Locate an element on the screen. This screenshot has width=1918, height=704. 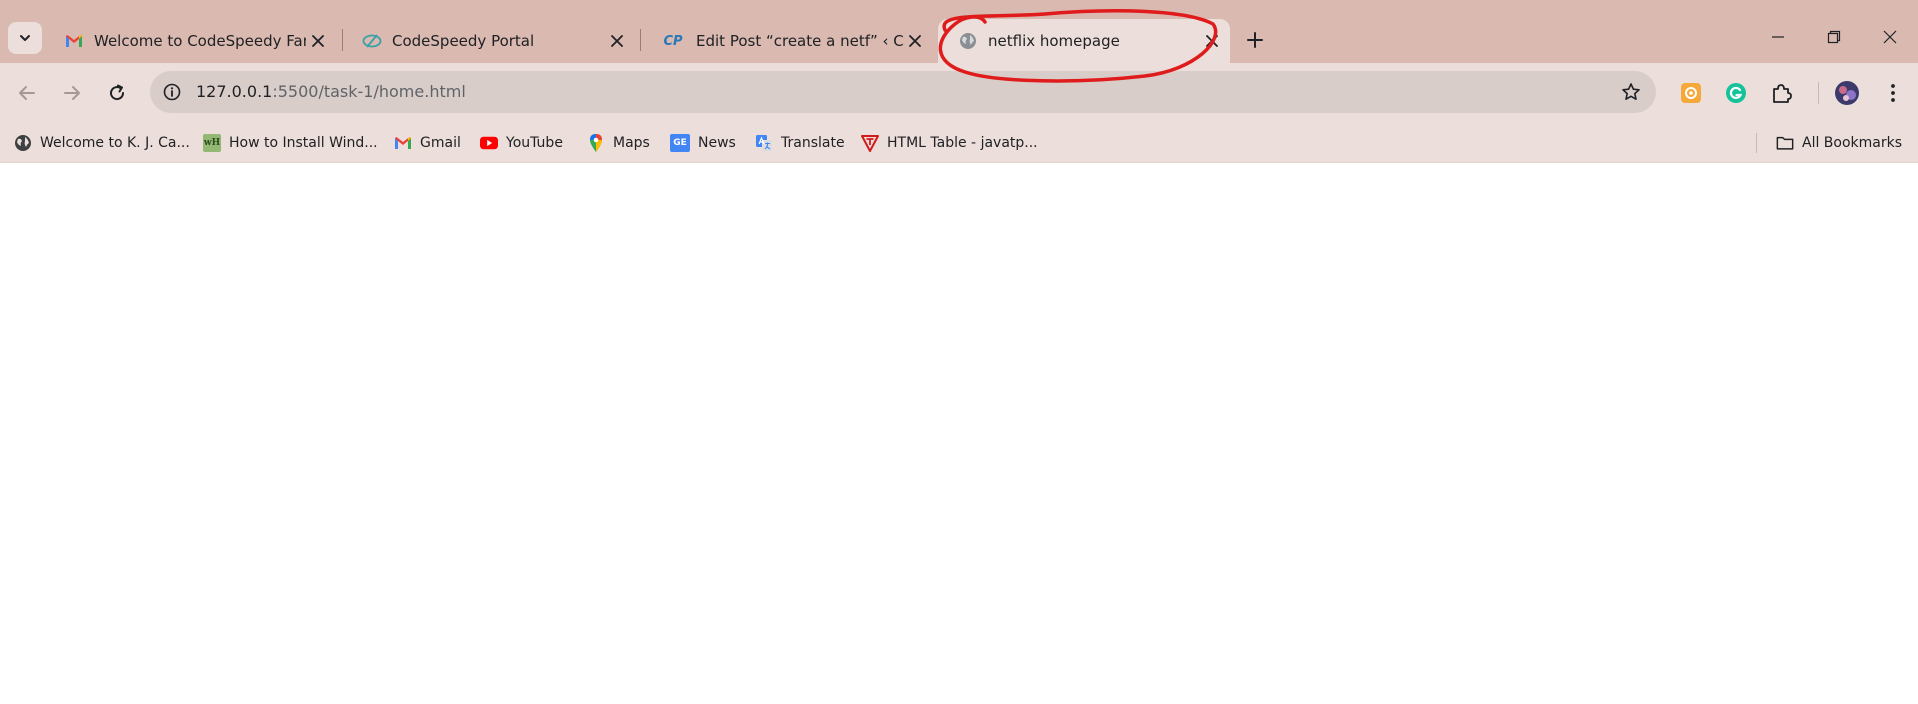
plus-icon is located at coordinates (1255, 40).